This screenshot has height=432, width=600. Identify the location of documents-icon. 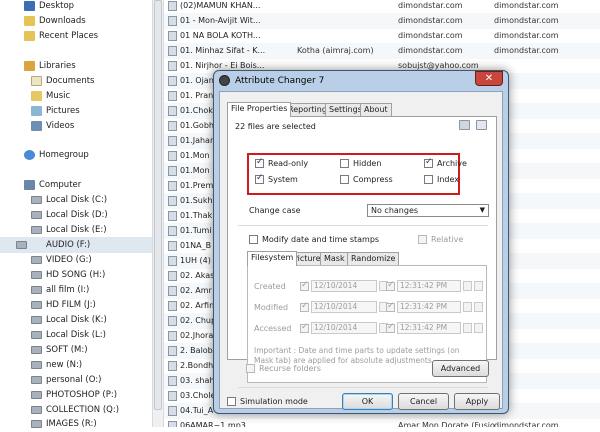
(36, 81).